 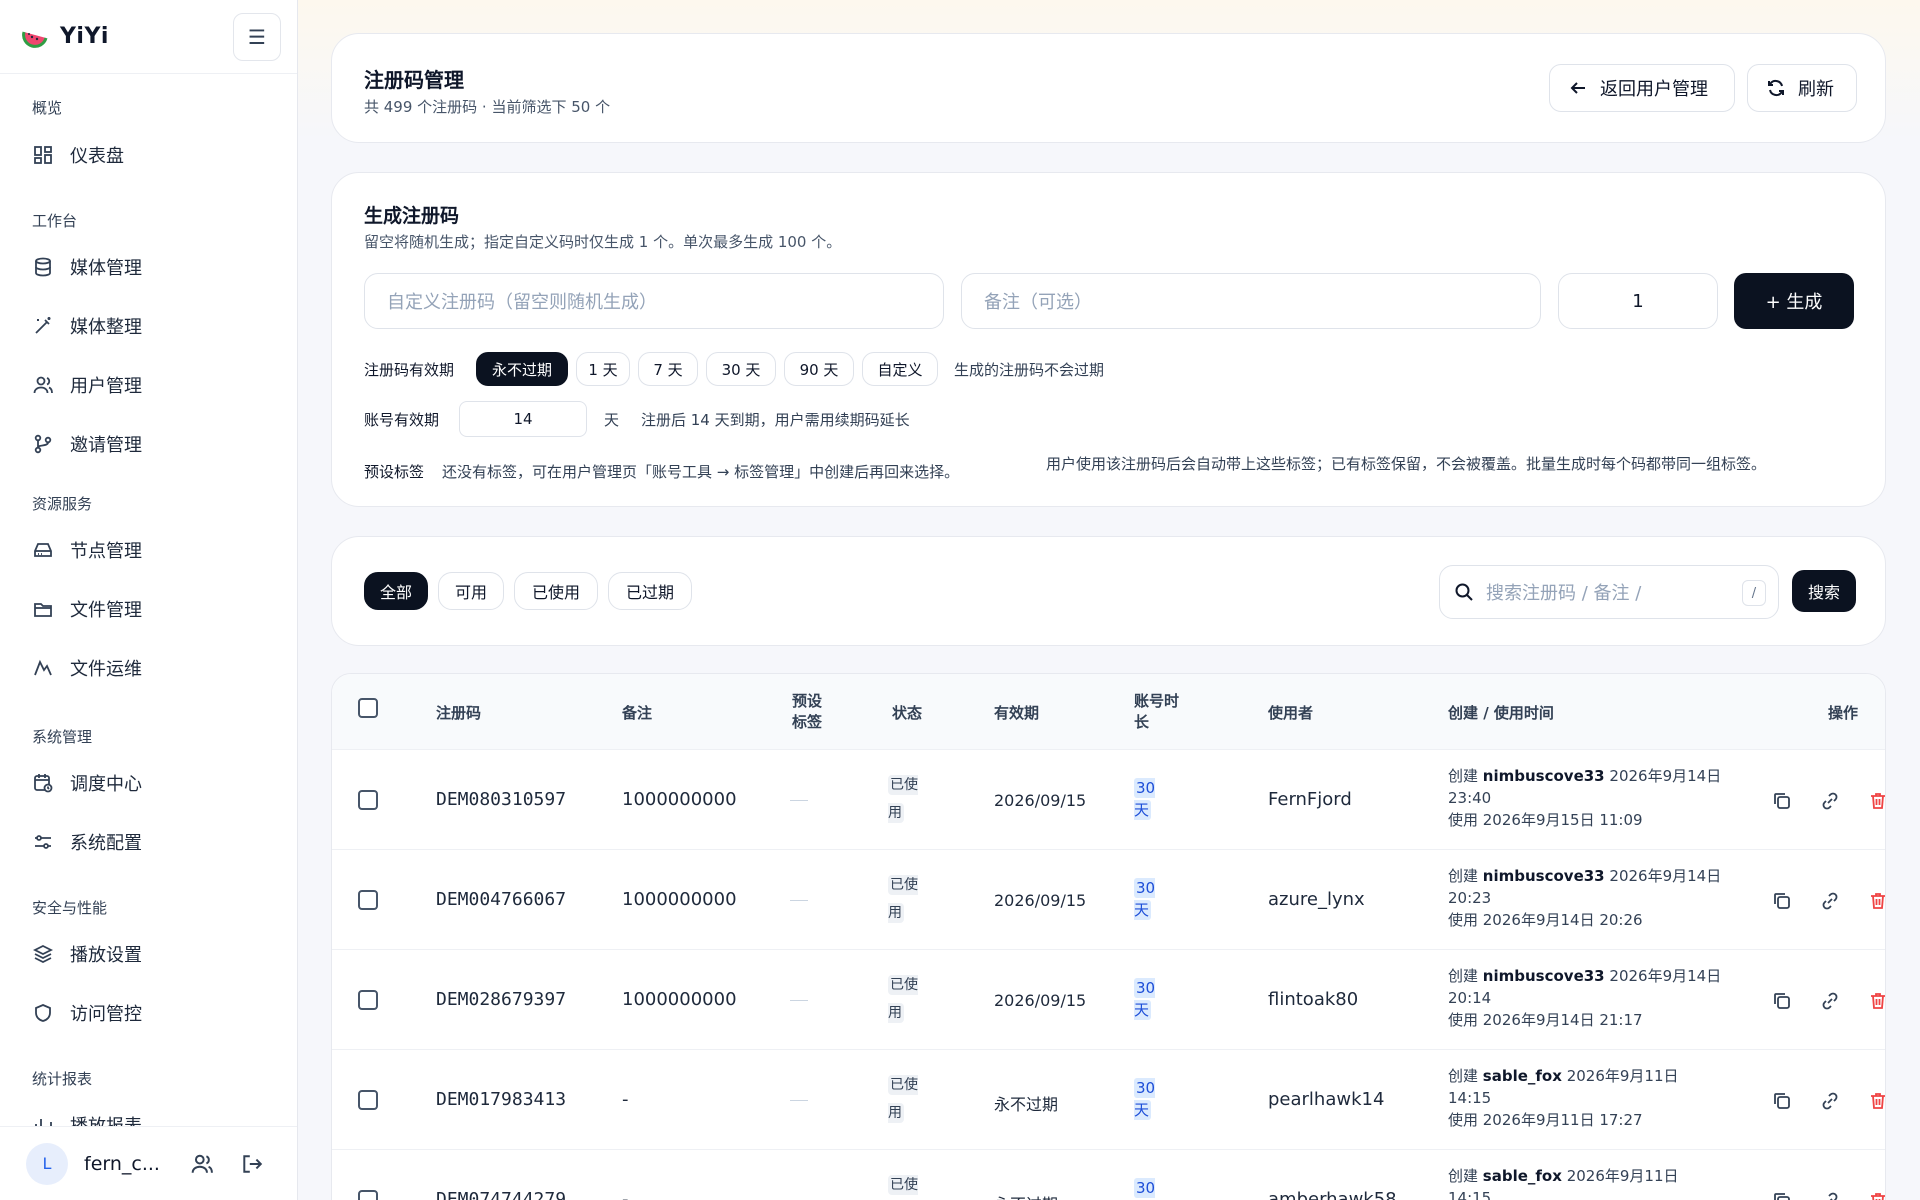 I want to click on validity-option-custom: 自定义, so click(x=900, y=369).